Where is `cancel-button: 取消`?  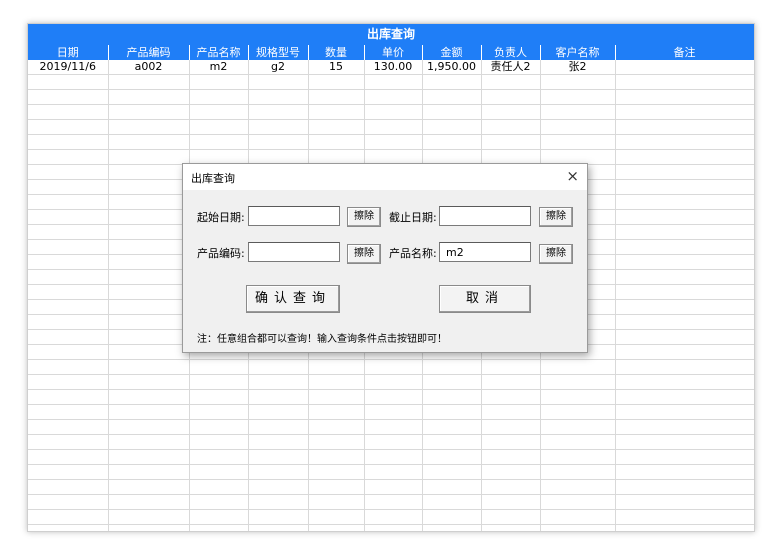 cancel-button: 取消 is located at coordinates (485, 299).